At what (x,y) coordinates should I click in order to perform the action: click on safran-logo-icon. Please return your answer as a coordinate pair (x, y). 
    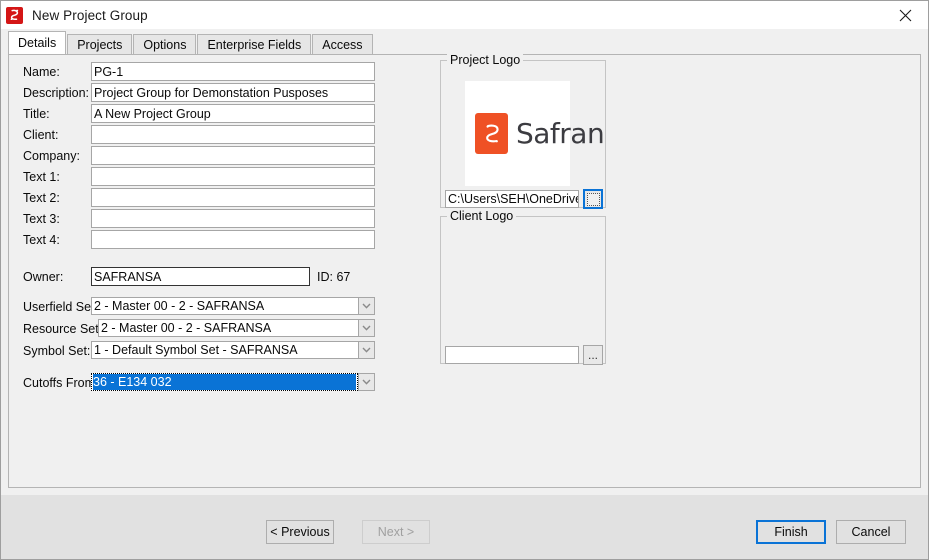
    Looking at the image, I should click on (14, 15).